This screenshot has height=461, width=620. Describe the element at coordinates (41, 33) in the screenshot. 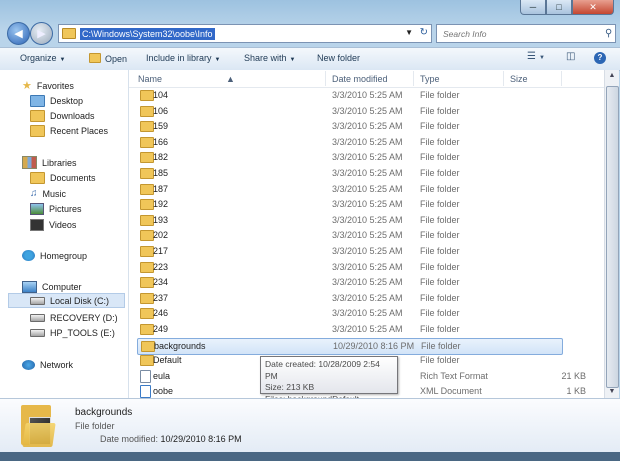

I see `forward-button: ▶` at that location.